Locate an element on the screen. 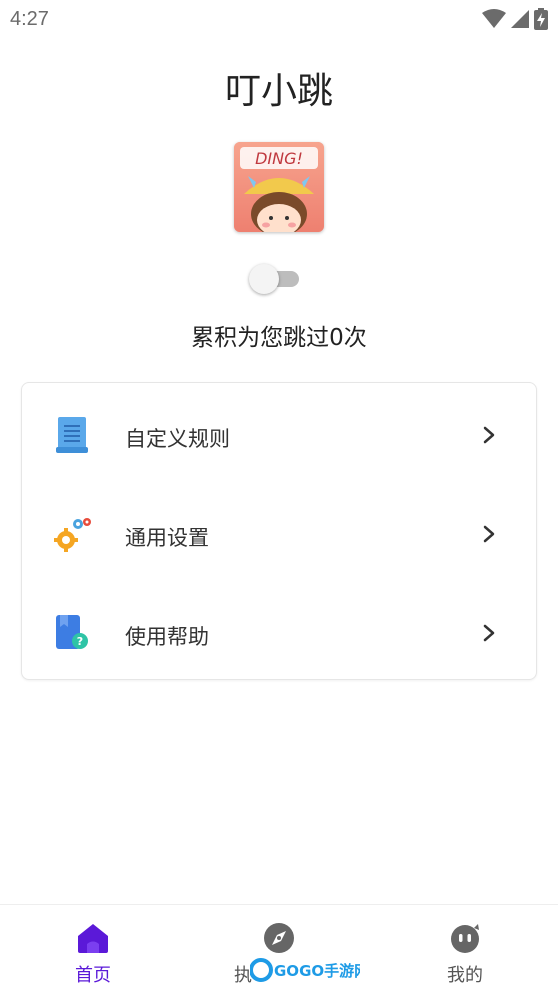 This screenshot has width=558, height=993. status-icons is located at coordinates (515, 19).